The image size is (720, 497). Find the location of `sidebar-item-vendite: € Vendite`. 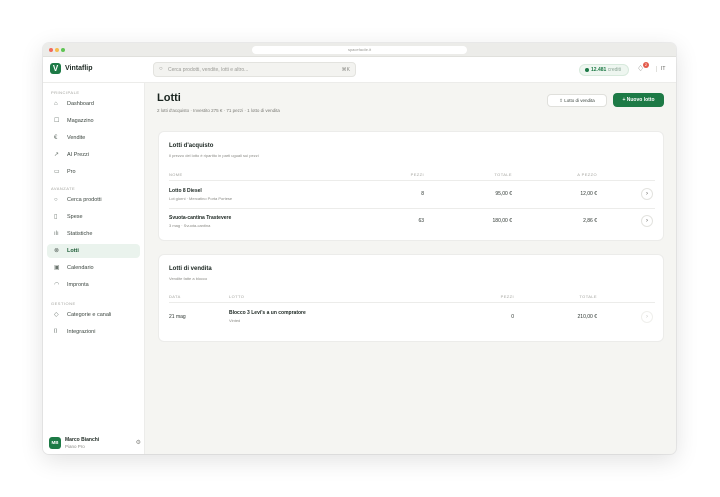

sidebar-item-vendite: € Vendite is located at coordinates (93, 138).